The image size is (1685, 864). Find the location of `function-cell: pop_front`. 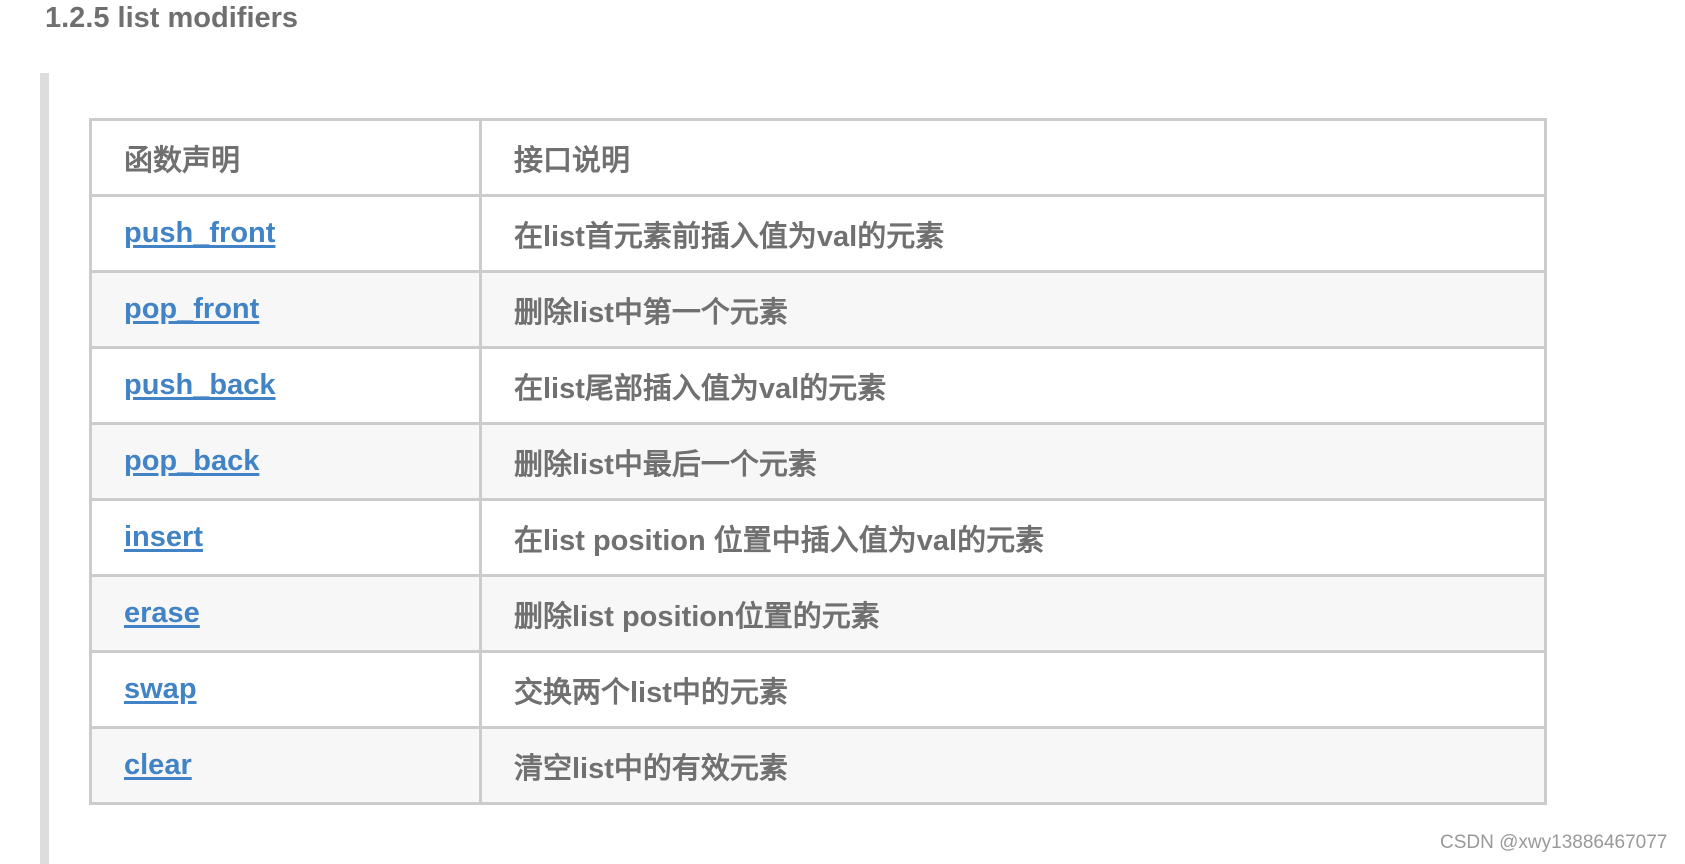

function-cell: pop_front is located at coordinates (285, 309).